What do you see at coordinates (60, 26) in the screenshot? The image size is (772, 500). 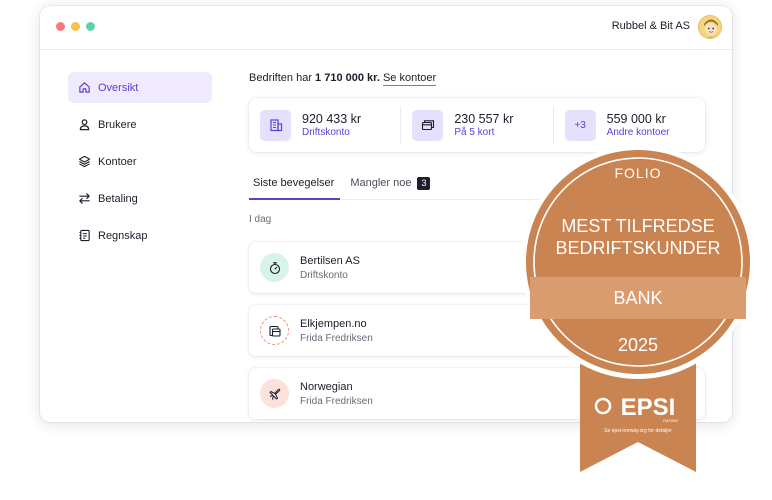 I see `close-window-dot` at bounding box center [60, 26].